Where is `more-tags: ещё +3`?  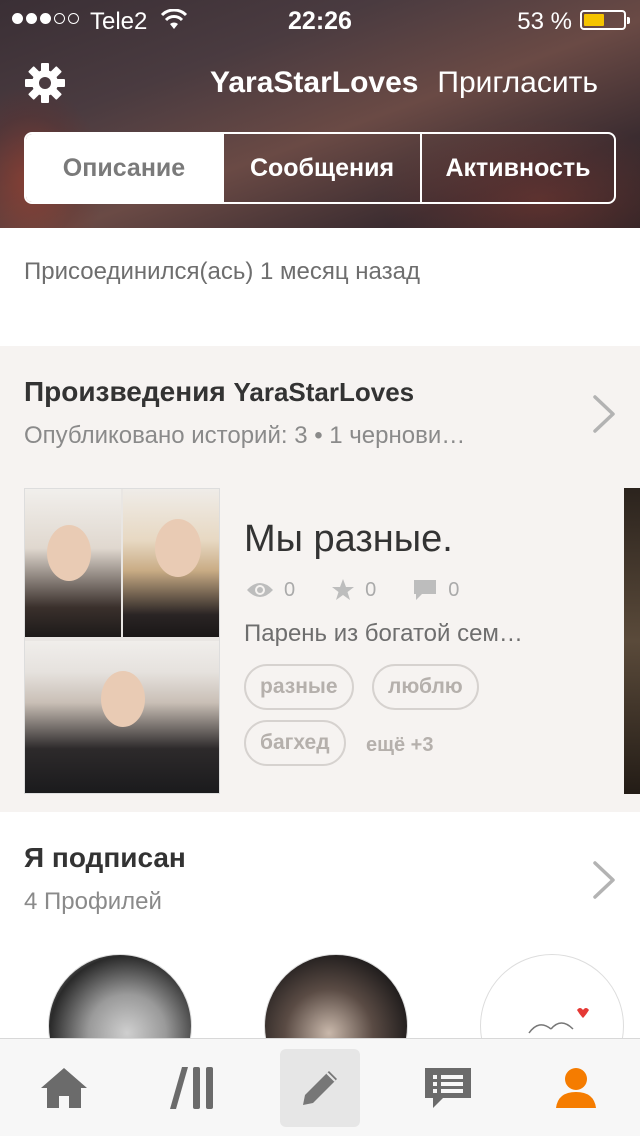 more-tags: ещё +3 is located at coordinates (399, 745).